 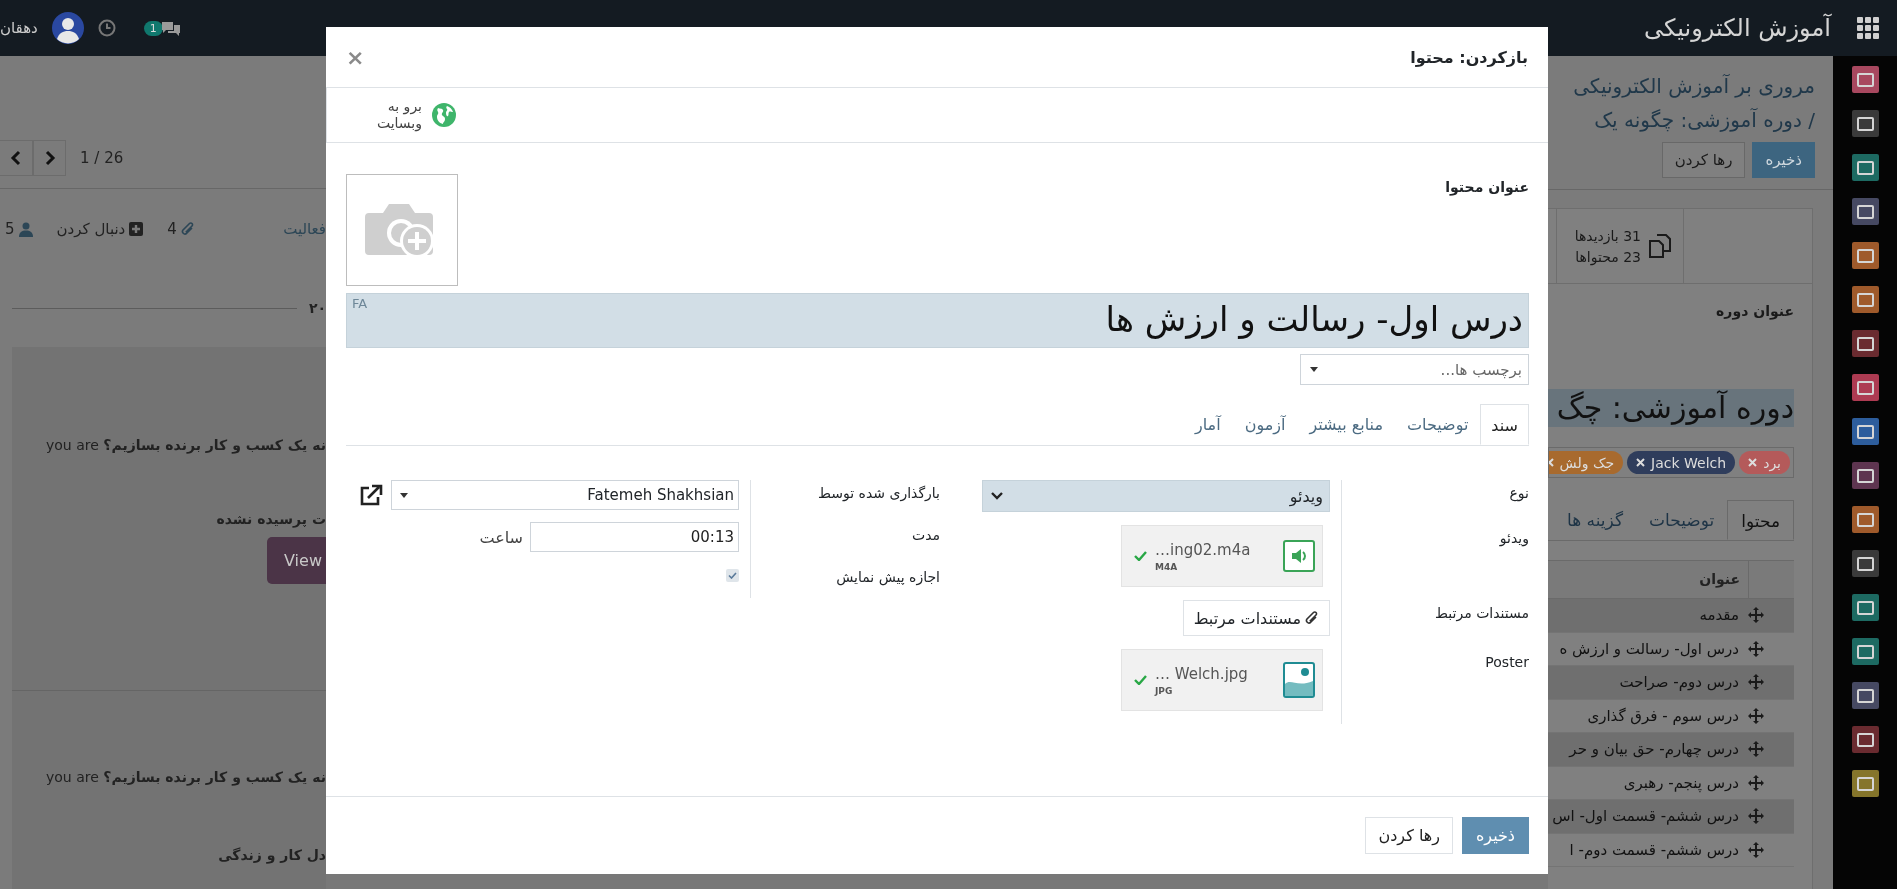 What do you see at coordinates (1719, 615) in the screenshot?
I see `table-cell: مقدمه` at bounding box center [1719, 615].